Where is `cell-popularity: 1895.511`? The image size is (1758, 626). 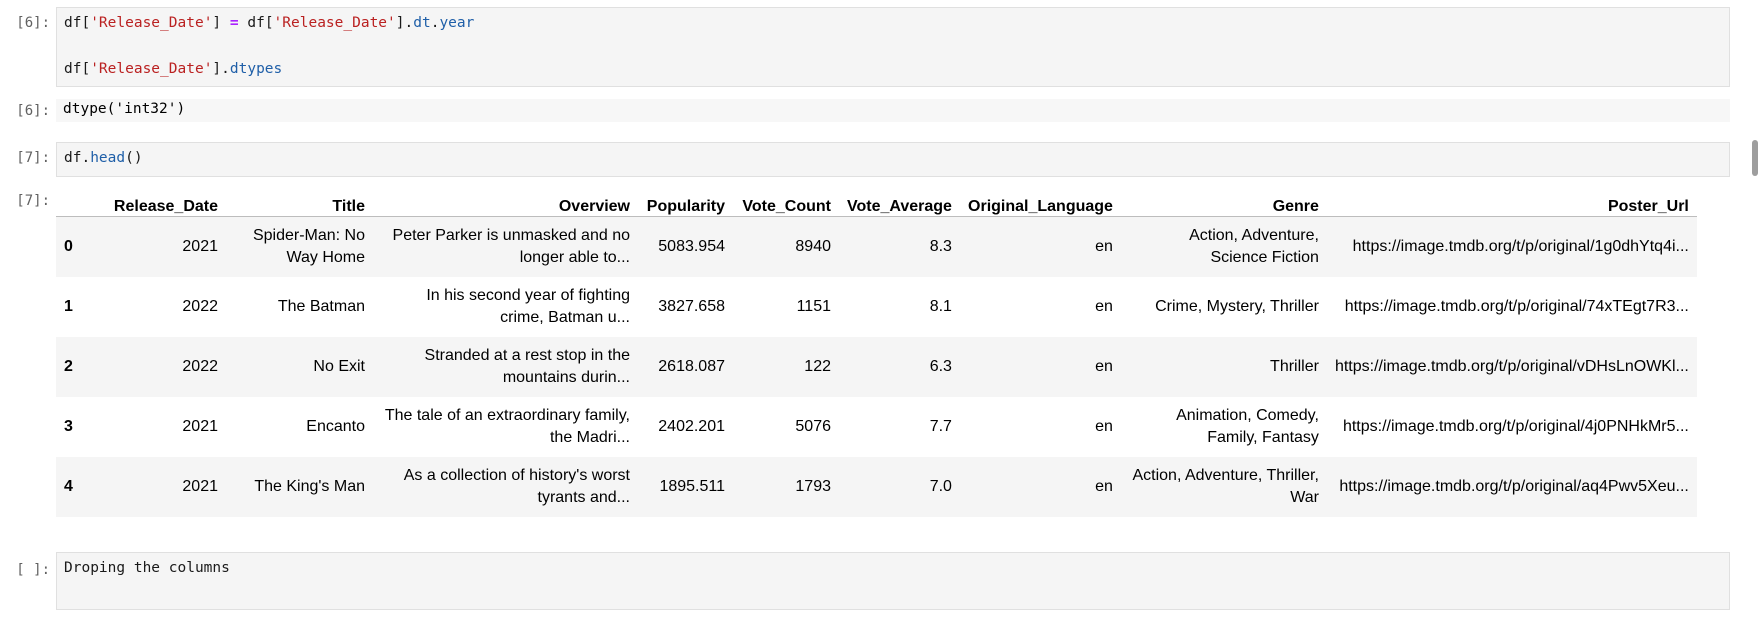 cell-popularity: 1895.511 is located at coordinates (692, 486).